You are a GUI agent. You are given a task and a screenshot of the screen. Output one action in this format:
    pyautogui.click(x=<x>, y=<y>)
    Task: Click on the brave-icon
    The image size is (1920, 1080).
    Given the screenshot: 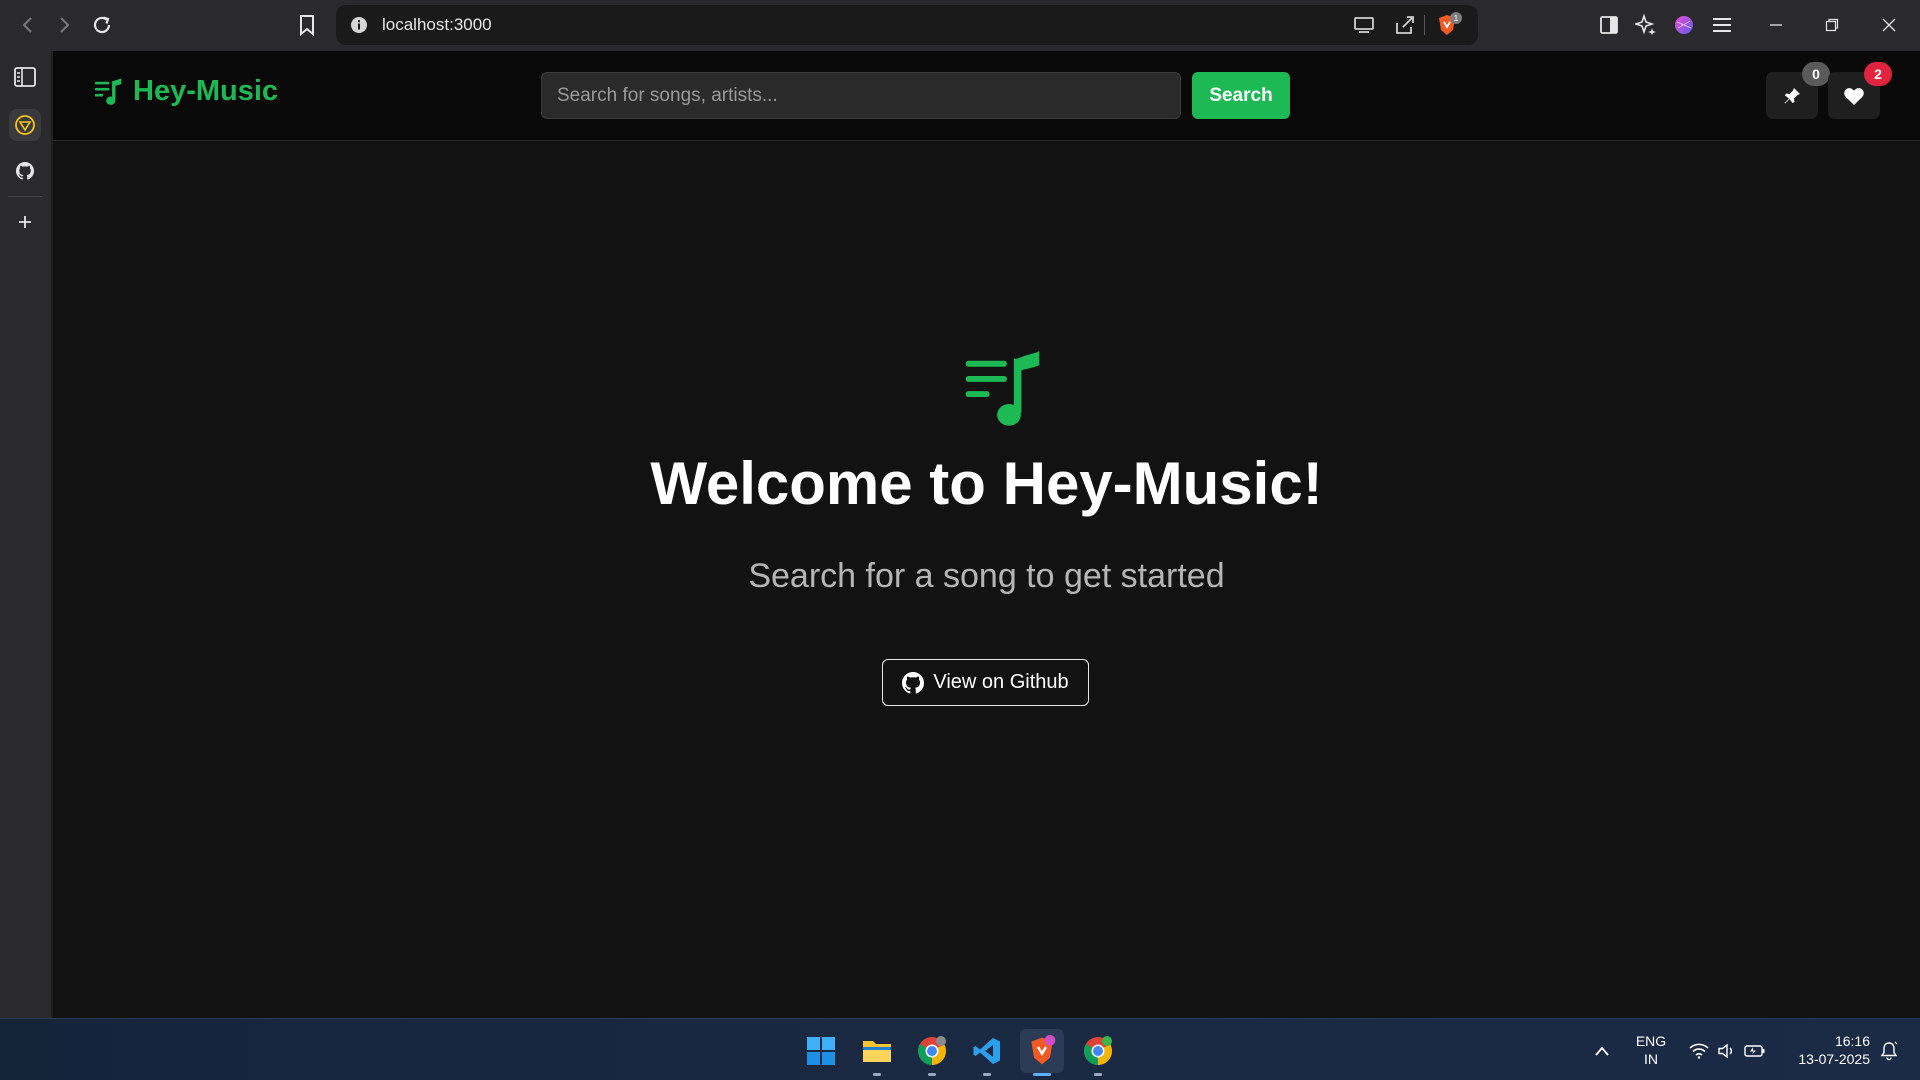 What is the action you would take?
    pyautogui.click(x=1042, y=1052)
    